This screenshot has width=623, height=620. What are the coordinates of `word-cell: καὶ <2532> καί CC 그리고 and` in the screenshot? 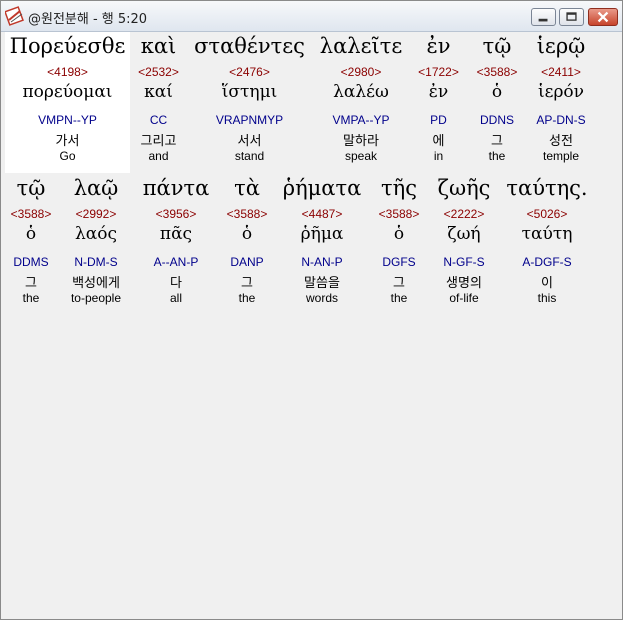 It's located at (158, 102).